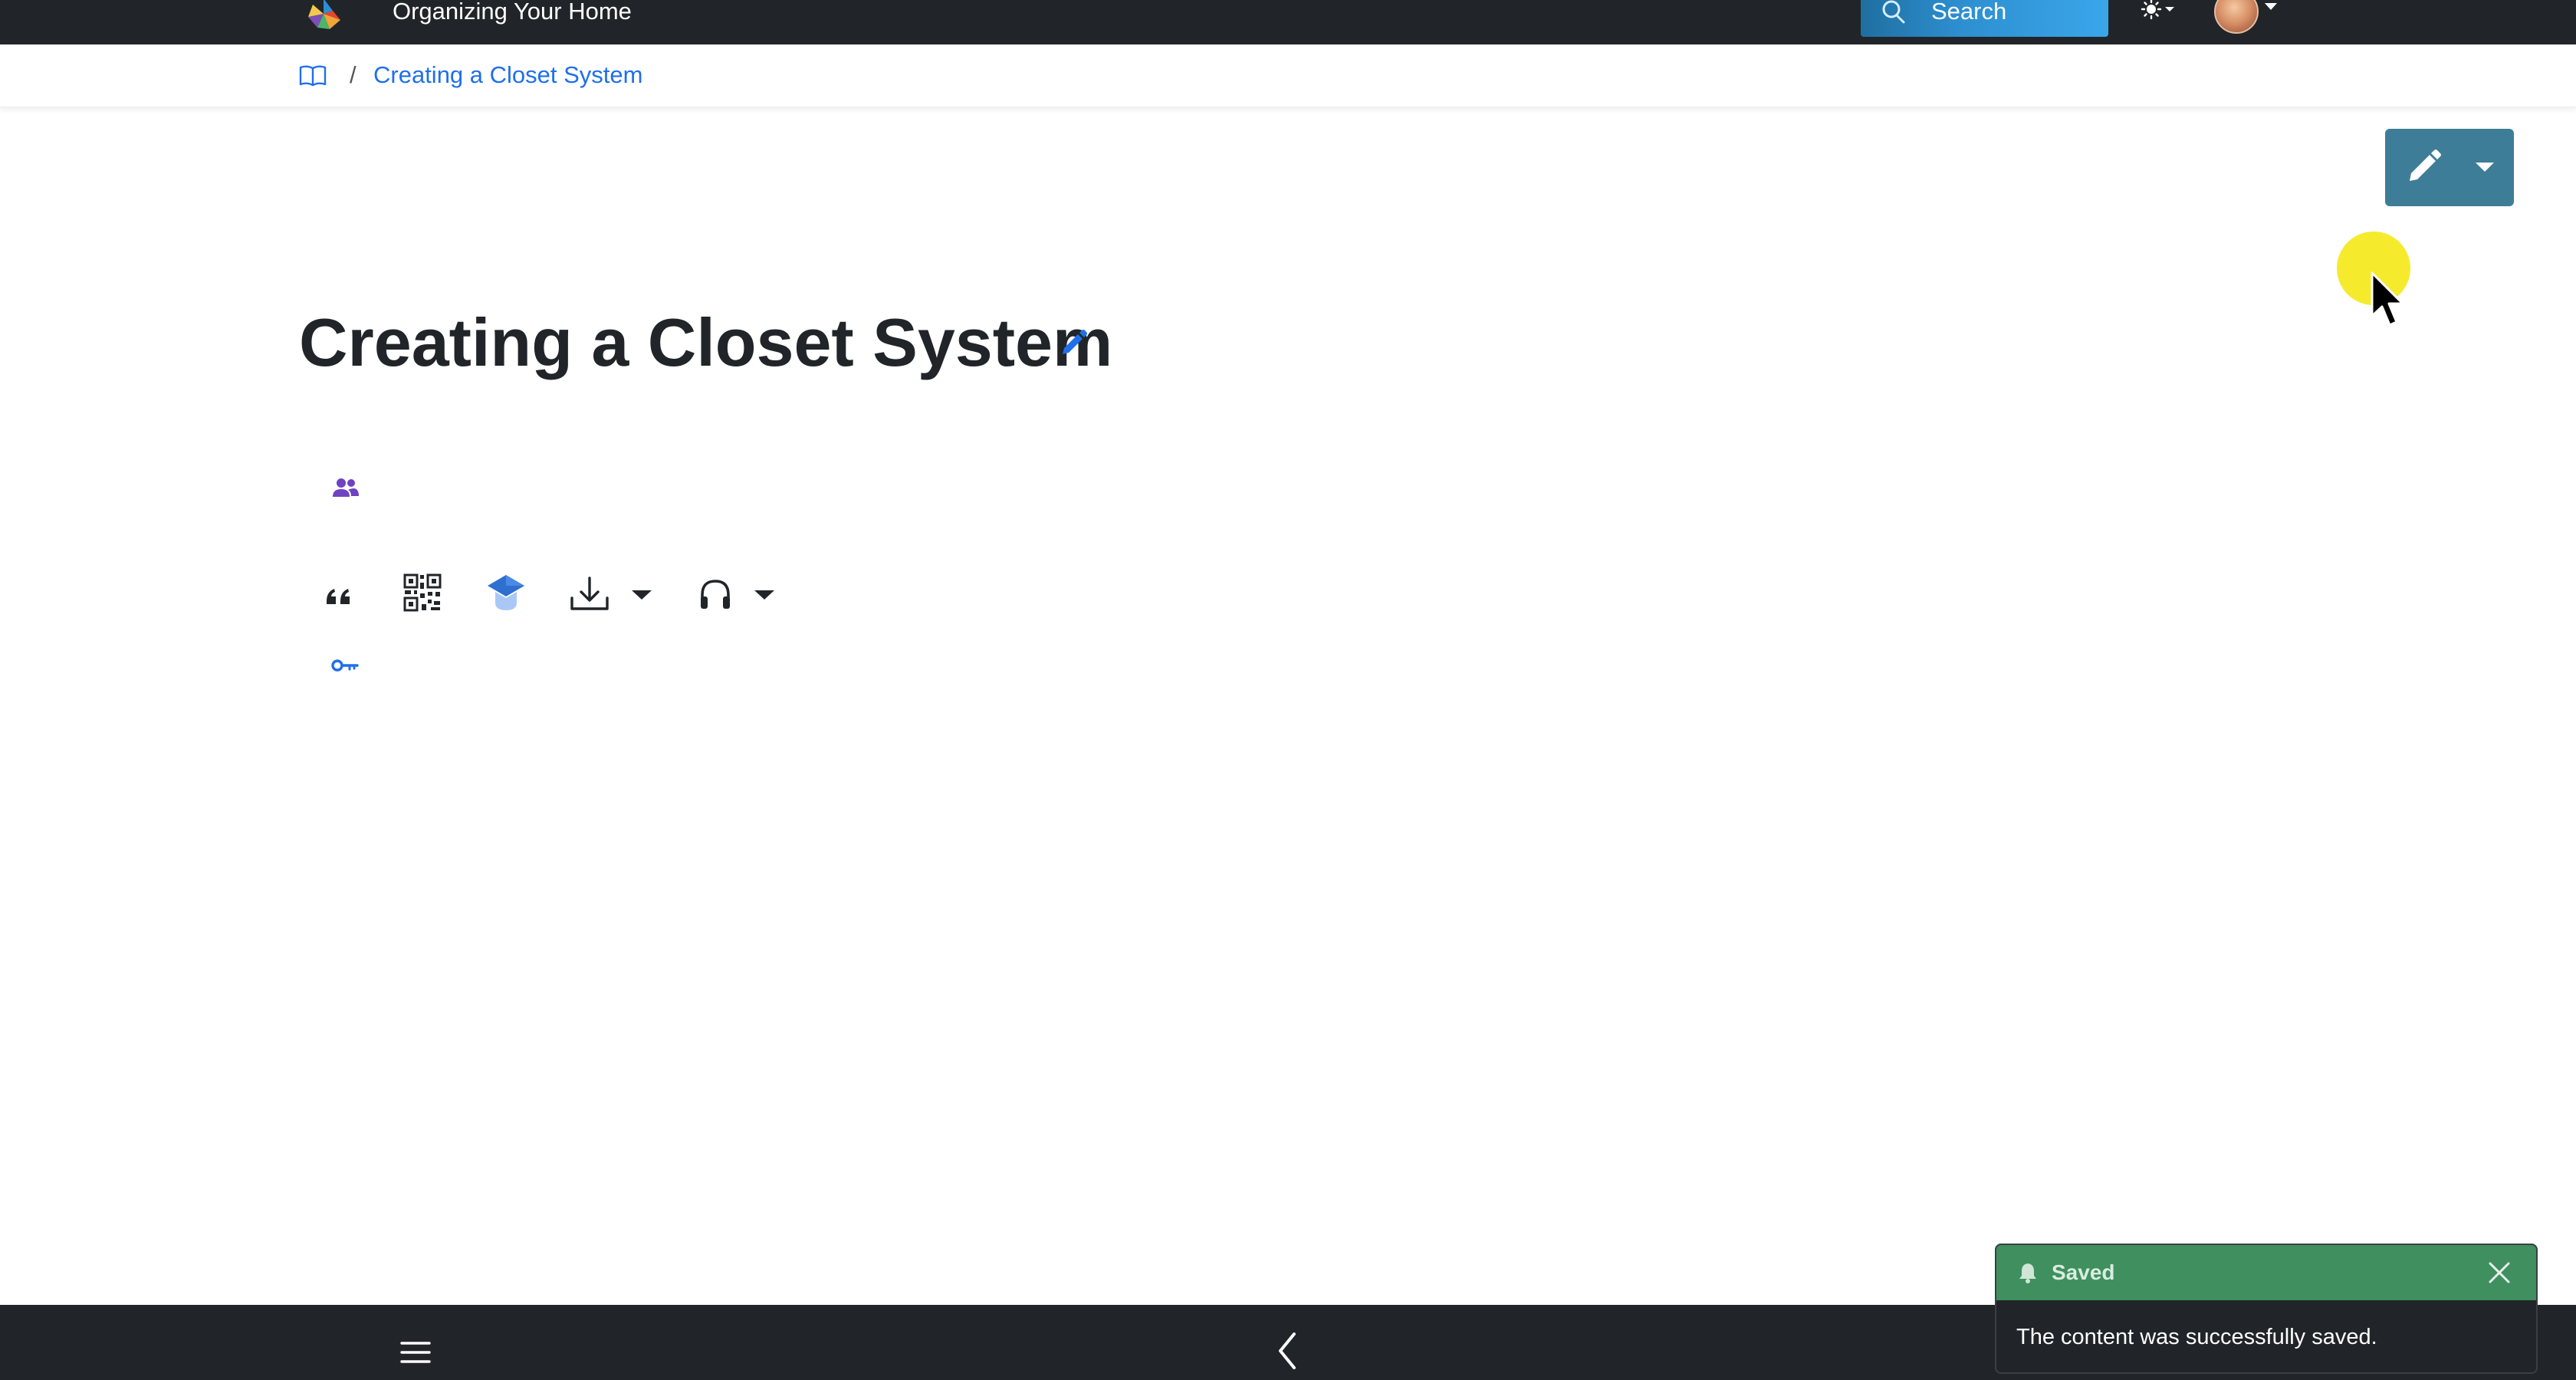 The height and width of the screenshot is (1380, 2576). I want to click on mouse-pointer-icon, so click(2387, 299).